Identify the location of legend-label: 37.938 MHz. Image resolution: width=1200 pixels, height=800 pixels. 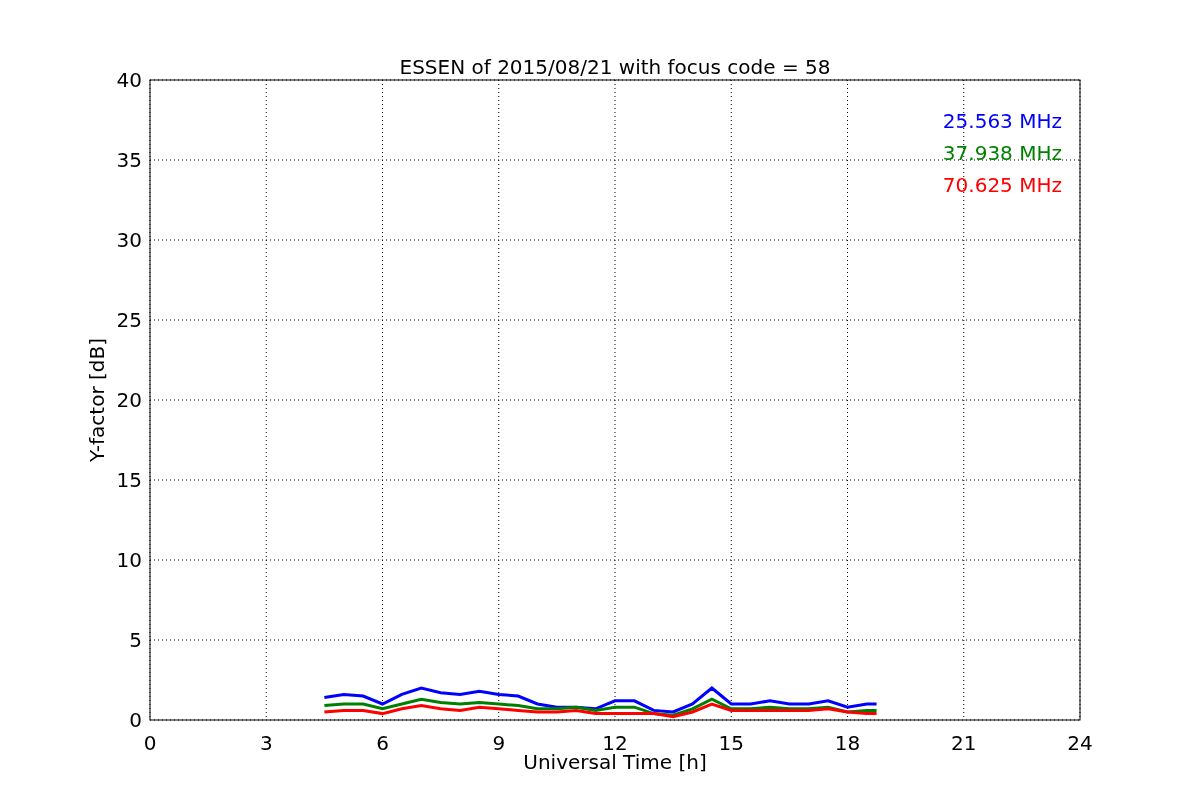
(1002, 153).